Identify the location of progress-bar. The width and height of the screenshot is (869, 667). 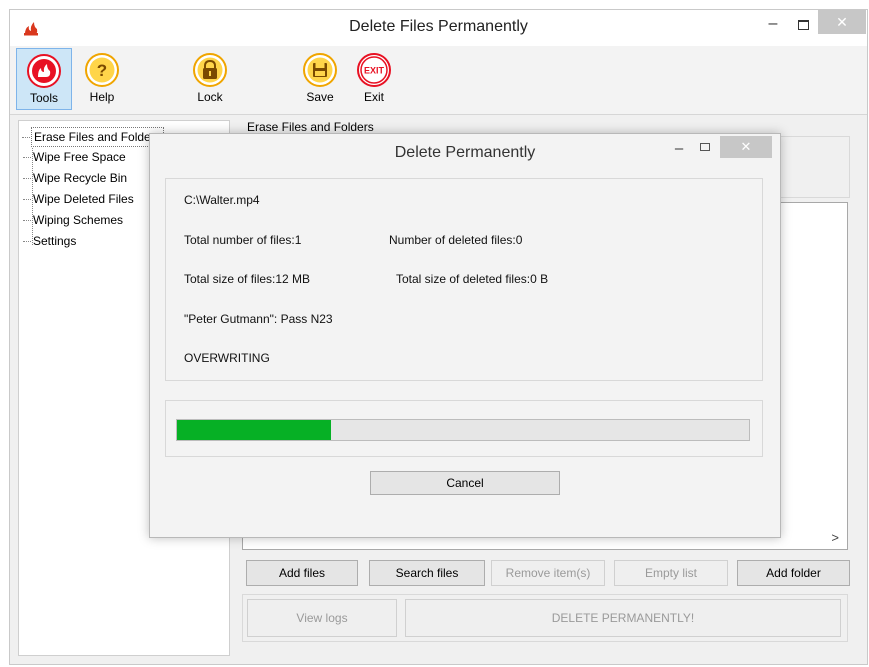
(463, 430).